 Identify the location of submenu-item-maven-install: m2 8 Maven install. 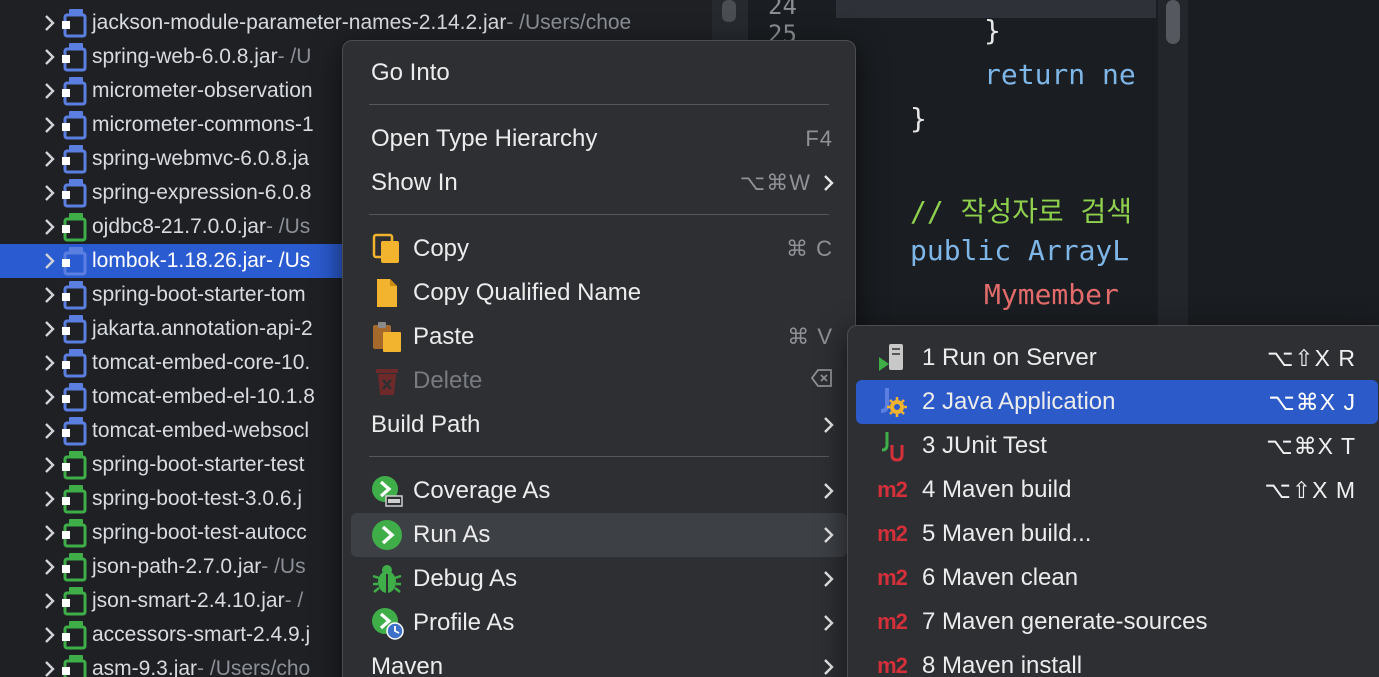
(1117, 660).